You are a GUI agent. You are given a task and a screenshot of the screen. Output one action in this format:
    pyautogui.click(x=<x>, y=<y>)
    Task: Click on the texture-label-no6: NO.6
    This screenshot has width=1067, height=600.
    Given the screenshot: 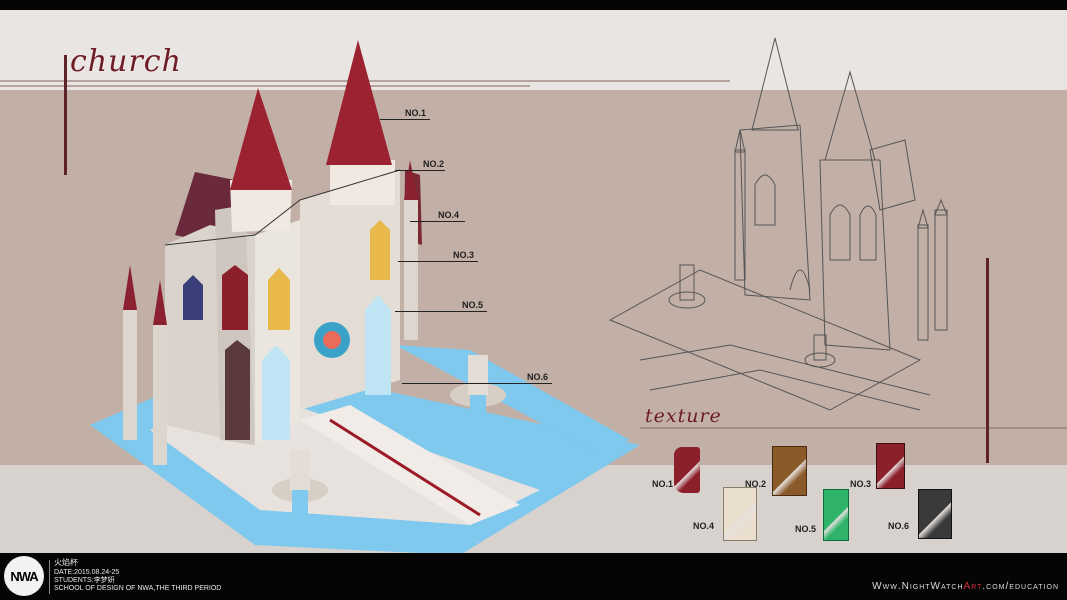 What is the action you would take?
    pyautogui.click(x=899, y=526)
    